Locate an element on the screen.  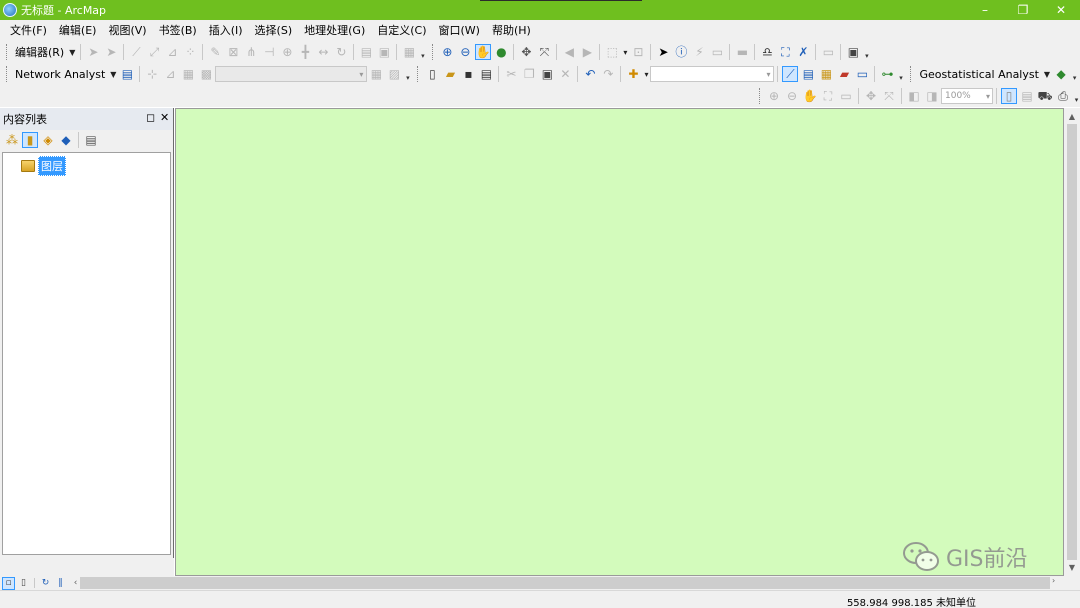
select-move-location-icon: ⊿ is located at coordinates (170, 74).